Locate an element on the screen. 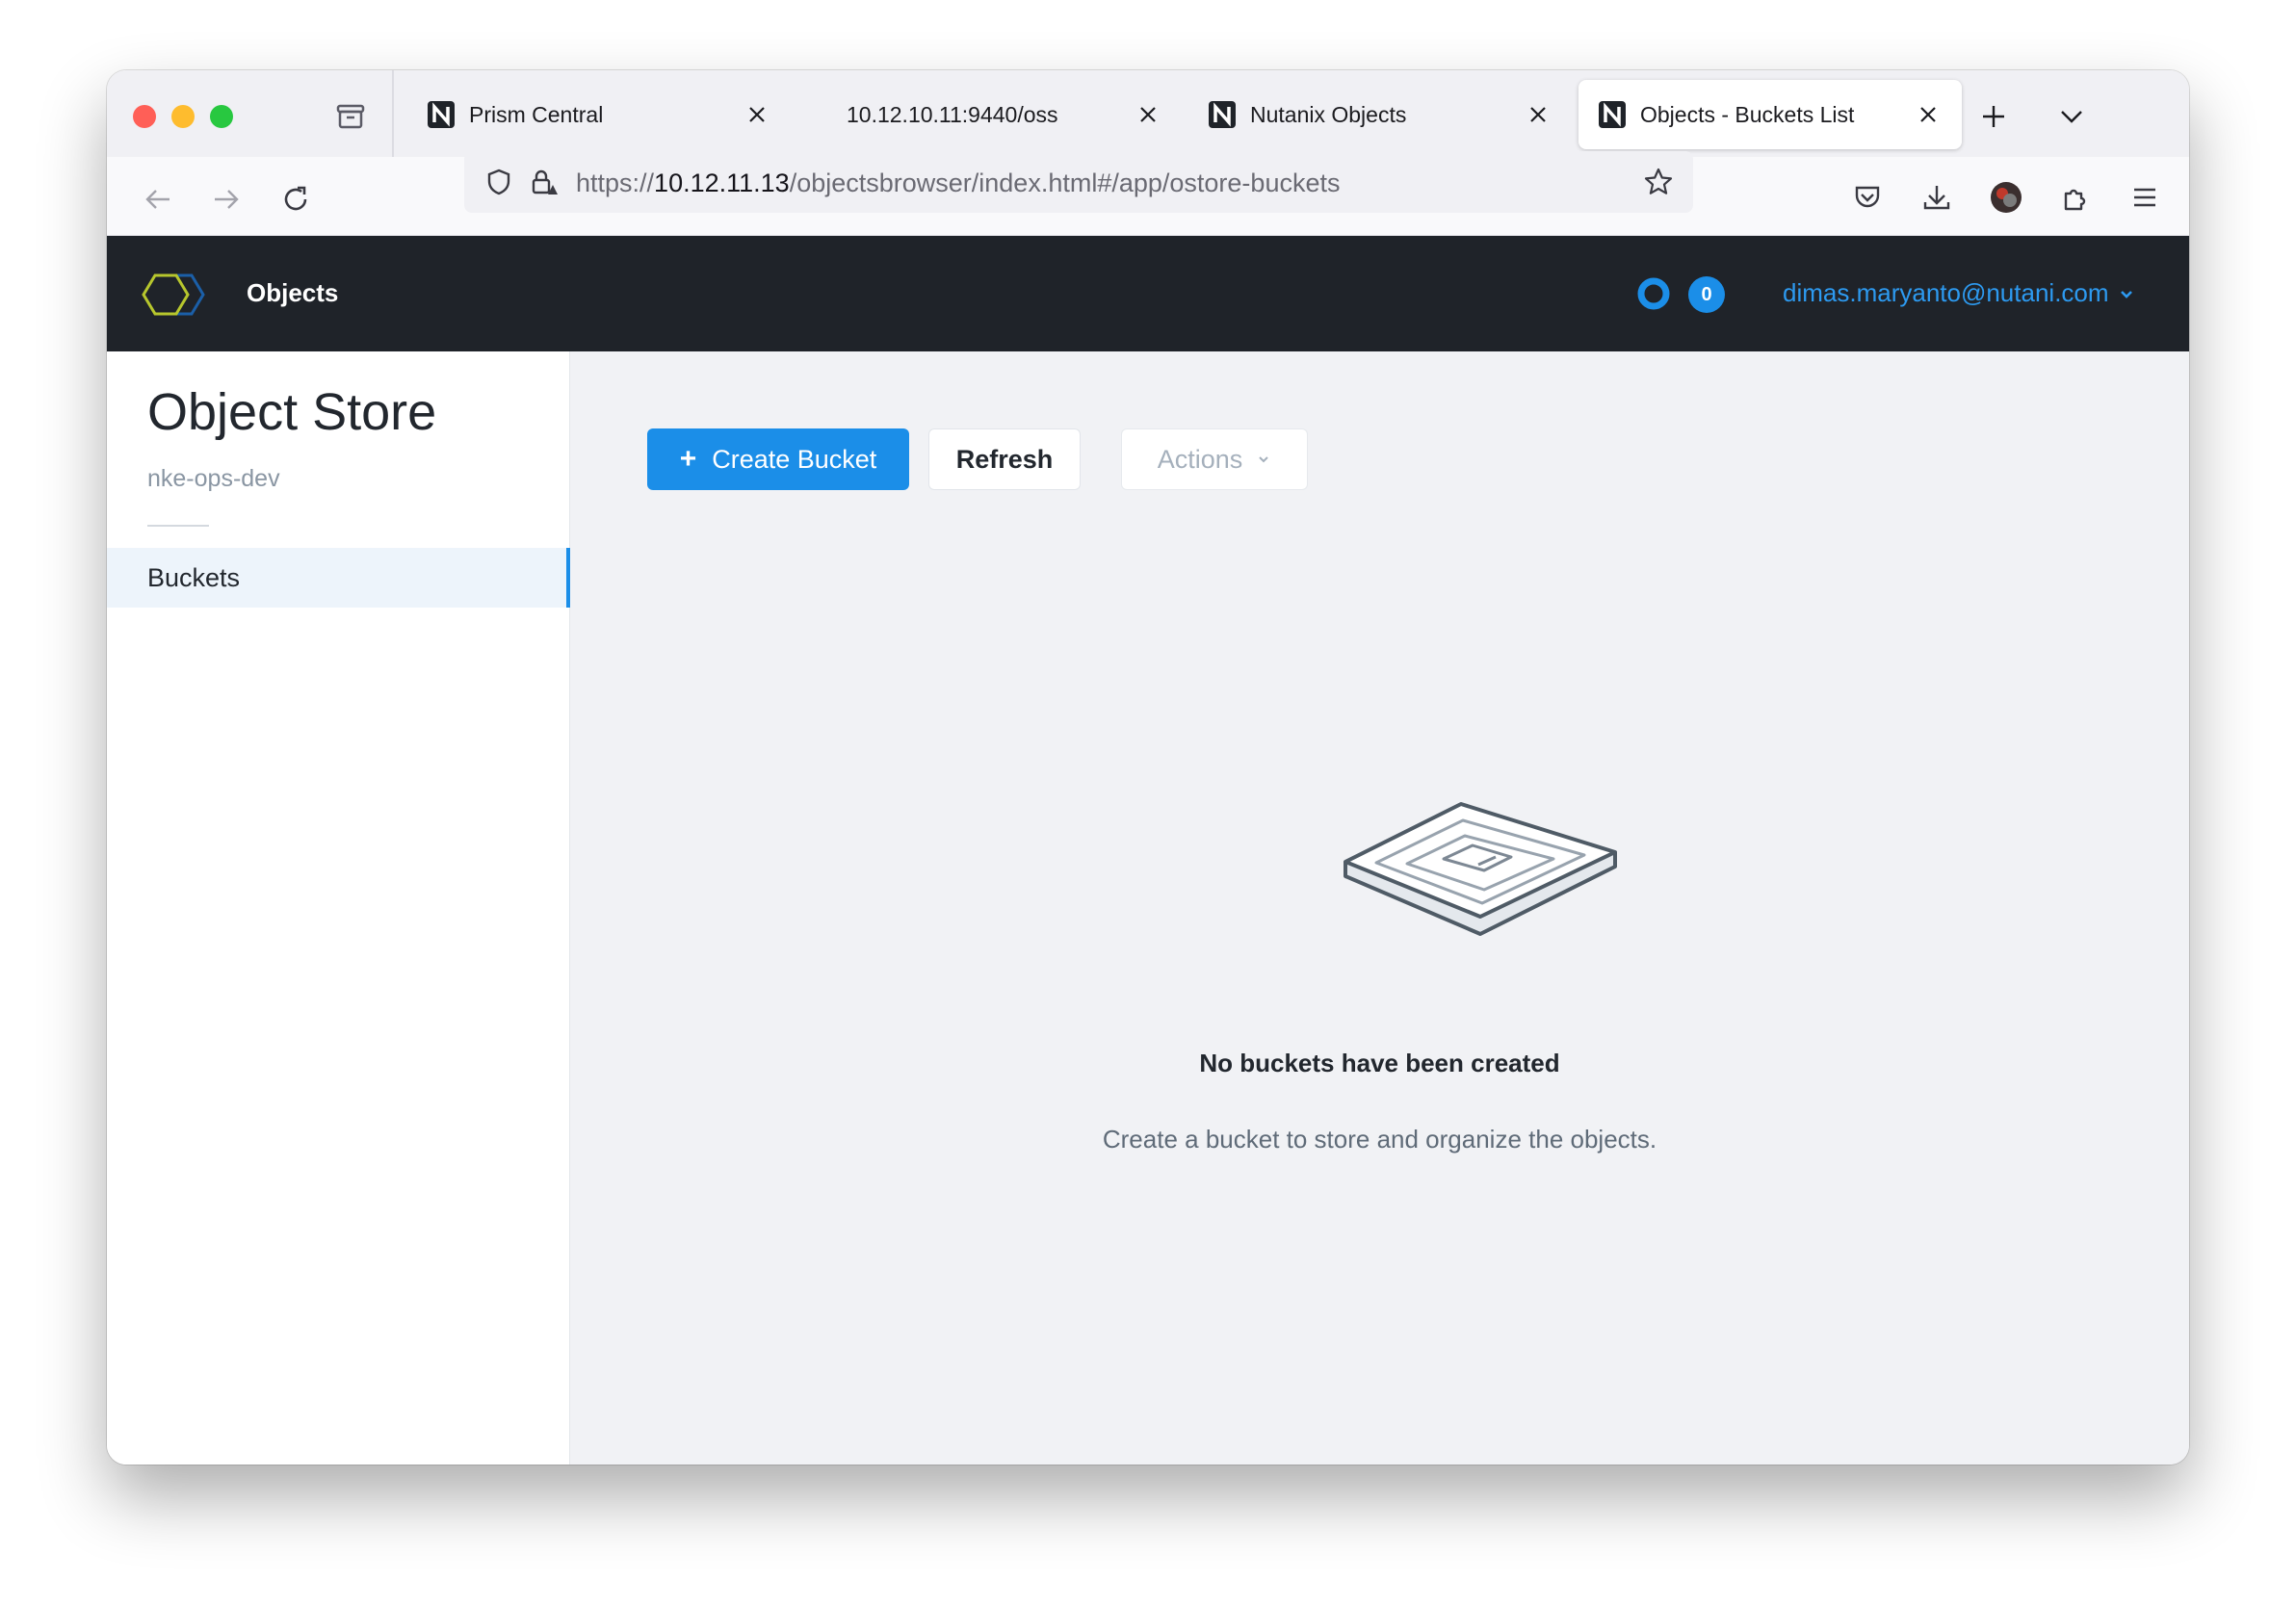 This screenshot has width=2296, height=1608. hamburger-menu-icon is located at coordinates (2144, 197).